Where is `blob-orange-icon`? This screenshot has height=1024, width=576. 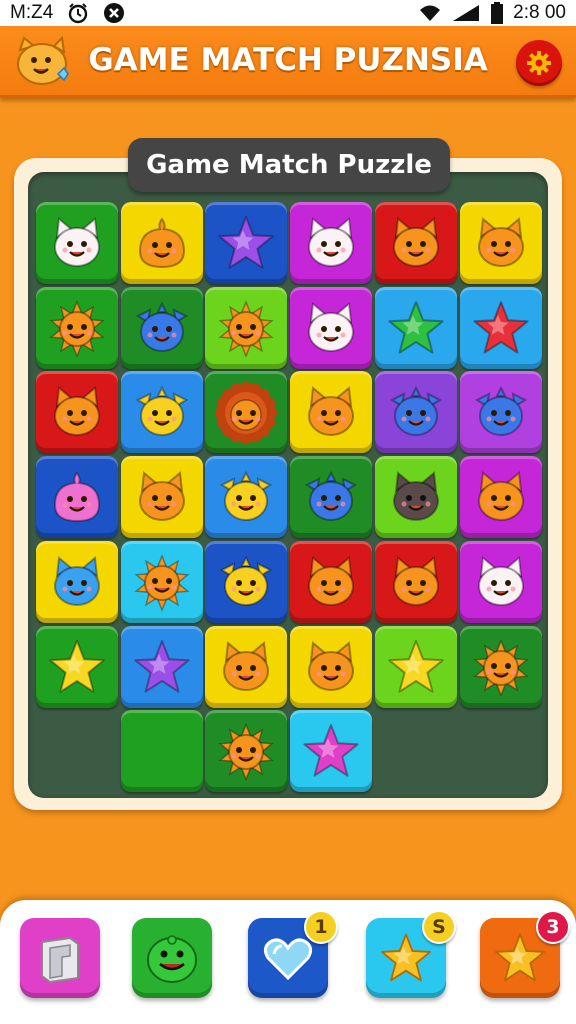 blob-orange-icon is located at coordinates (162, 243).